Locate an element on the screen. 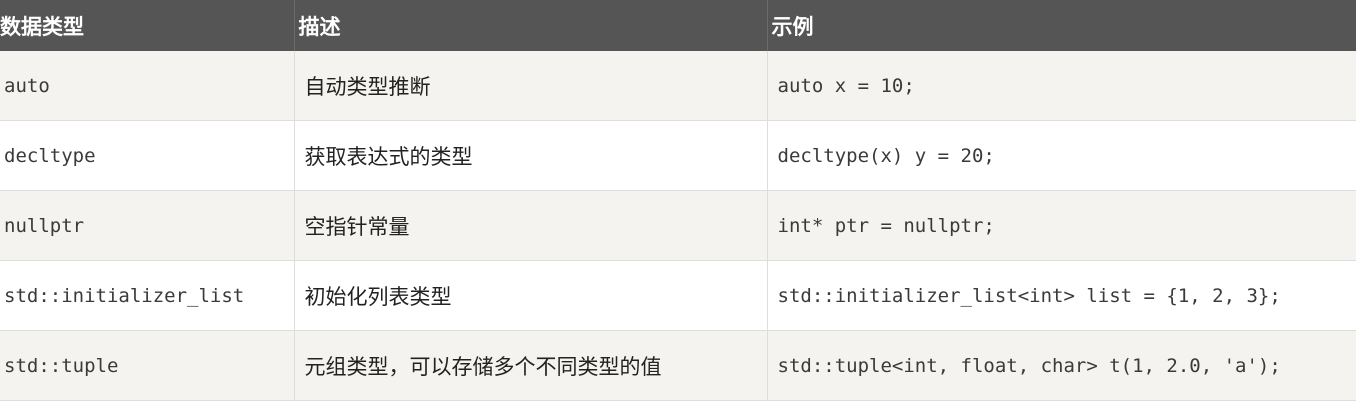 This screenshot has width=1356, height=410. header-cell-example: 示例 is located at coordinates (1061, 25).